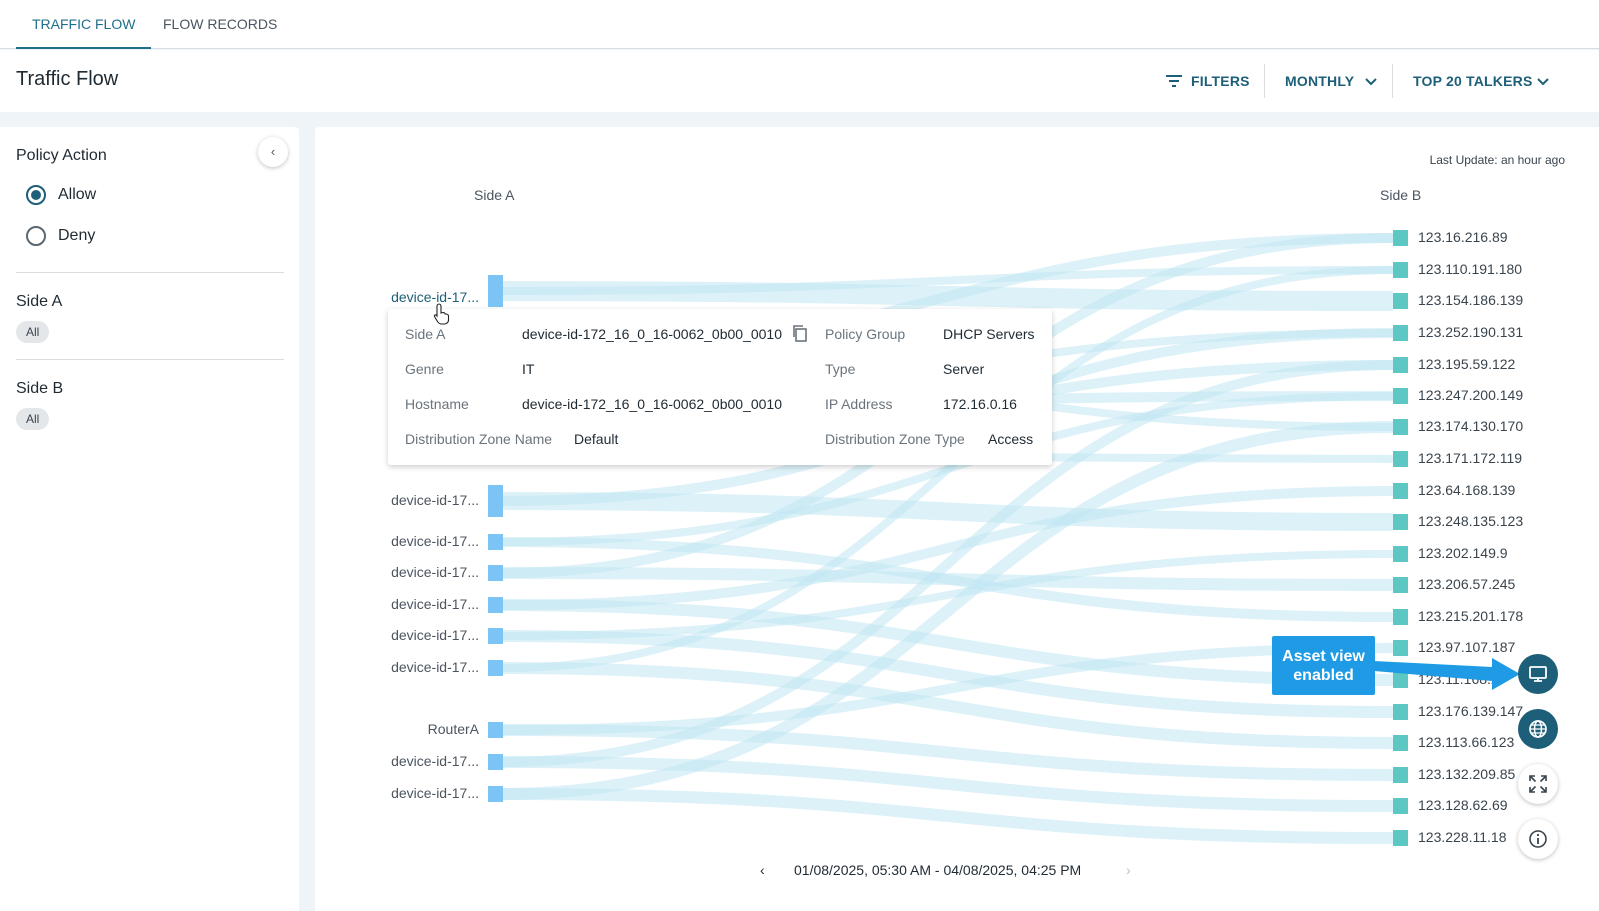 This screenshot has width=1599, height=911. I want to click on expand-icon, so click(1538, 784).